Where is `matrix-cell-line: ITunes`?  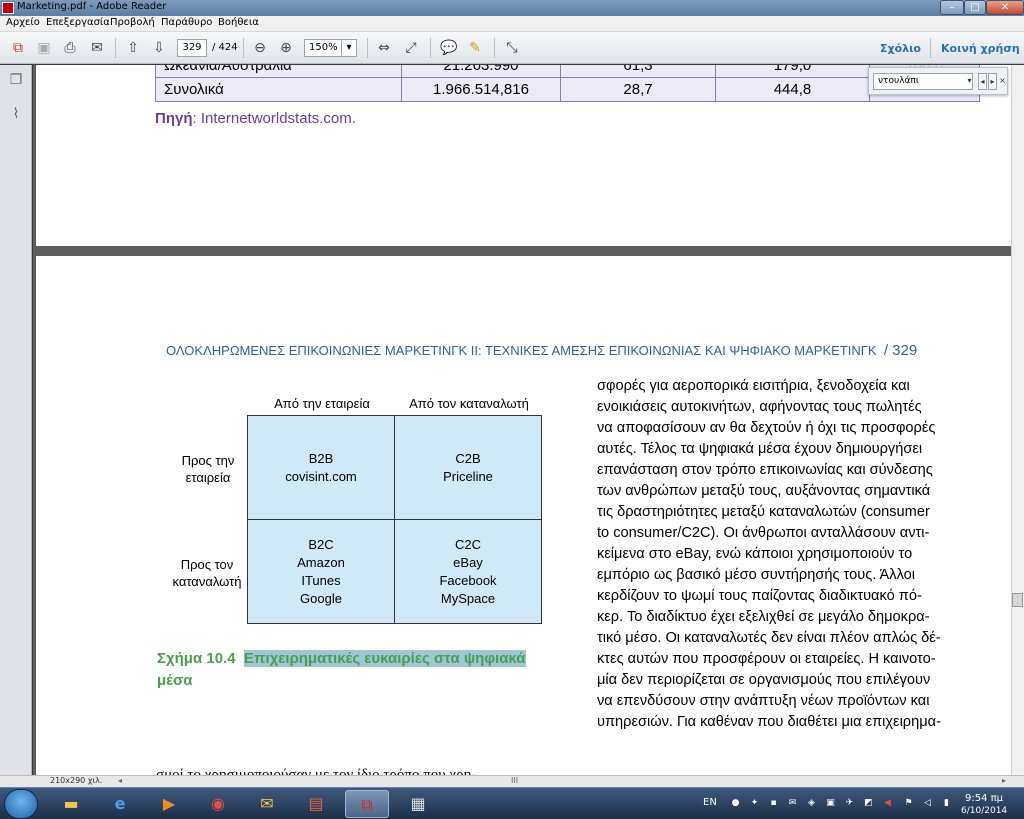
matrix-cell-line: ITunes is located at coordinates (321, 580).